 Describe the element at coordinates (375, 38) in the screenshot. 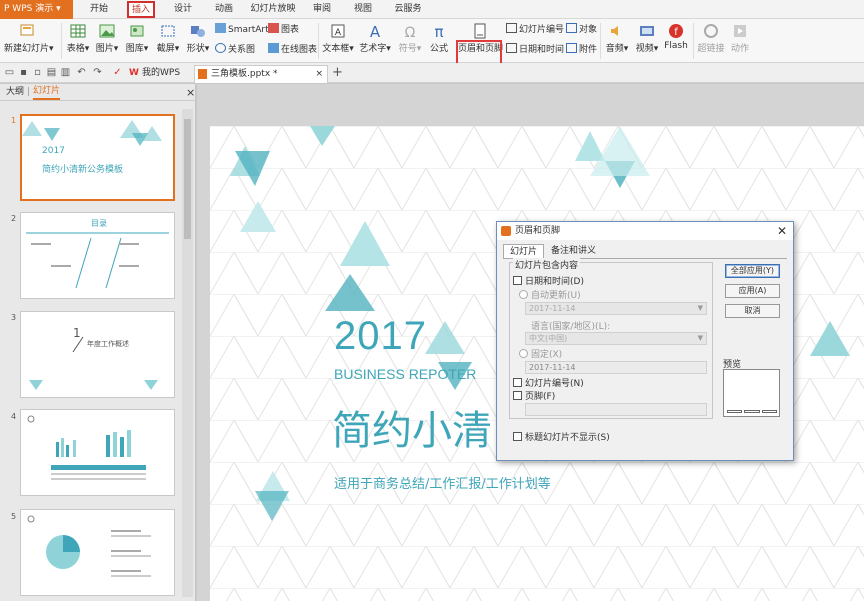

I see `wordart-button: A 艺术字▾` at that location.